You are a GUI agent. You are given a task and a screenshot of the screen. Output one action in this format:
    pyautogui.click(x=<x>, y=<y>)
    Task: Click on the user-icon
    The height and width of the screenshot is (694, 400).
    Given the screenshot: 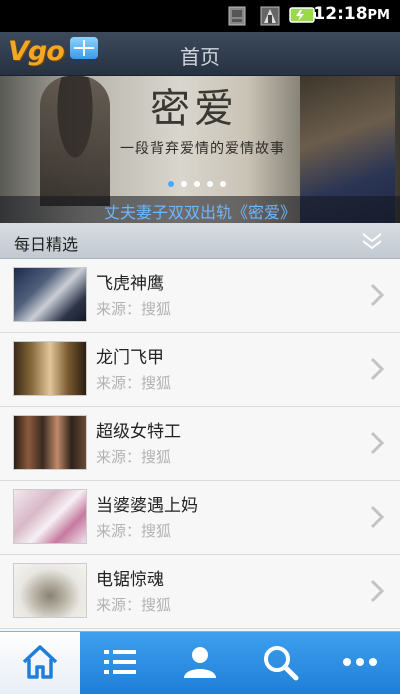 What is the action you would take?
    pyautogui.click(x=200, y=662)
    